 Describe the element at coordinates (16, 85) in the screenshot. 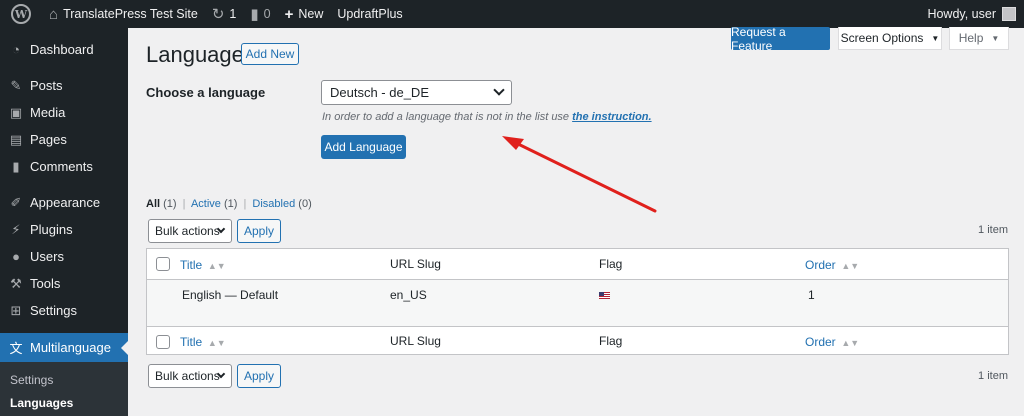

I see `pin-icon: ✎` at that location.